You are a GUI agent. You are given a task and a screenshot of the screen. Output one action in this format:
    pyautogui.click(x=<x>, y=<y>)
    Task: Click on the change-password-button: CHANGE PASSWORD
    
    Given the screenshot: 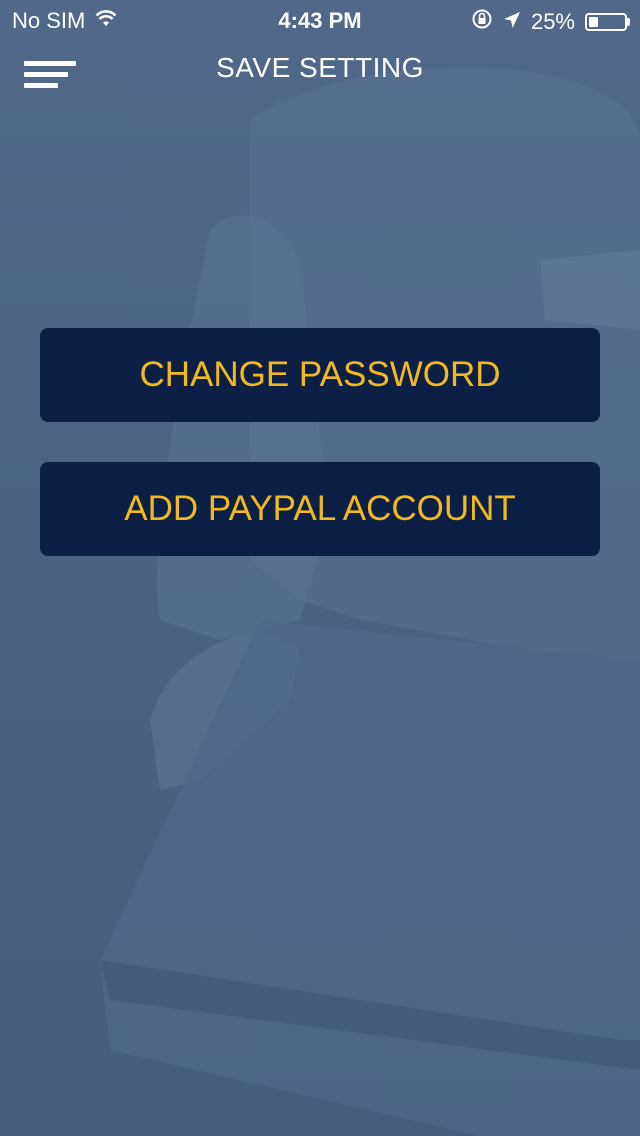 What is the action you would take?
    pyautogui.click(x=320, y=375)
    